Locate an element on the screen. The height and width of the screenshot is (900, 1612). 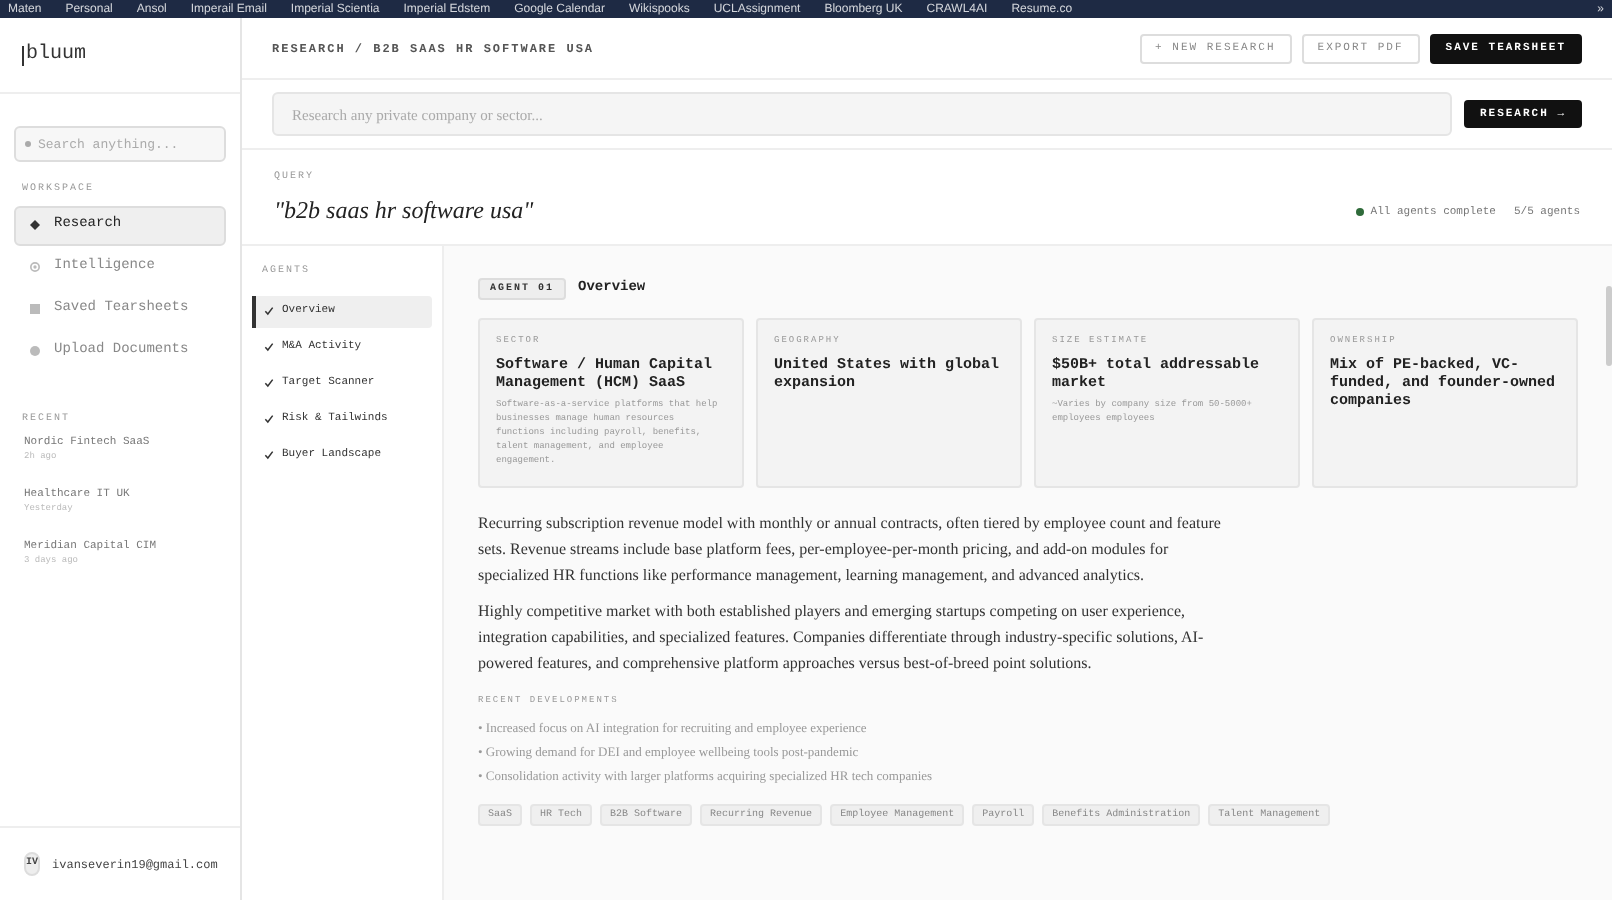
paragraph: Highly competitive market with both established players and emerging startups competing on user experience, integration capabilities, and specialized features. Companies differentiate through industry-specific solutions, AI-powered features, and comprehensive platform approaches versus best-of-breed point solutions. is located at coordinates (842, 638).